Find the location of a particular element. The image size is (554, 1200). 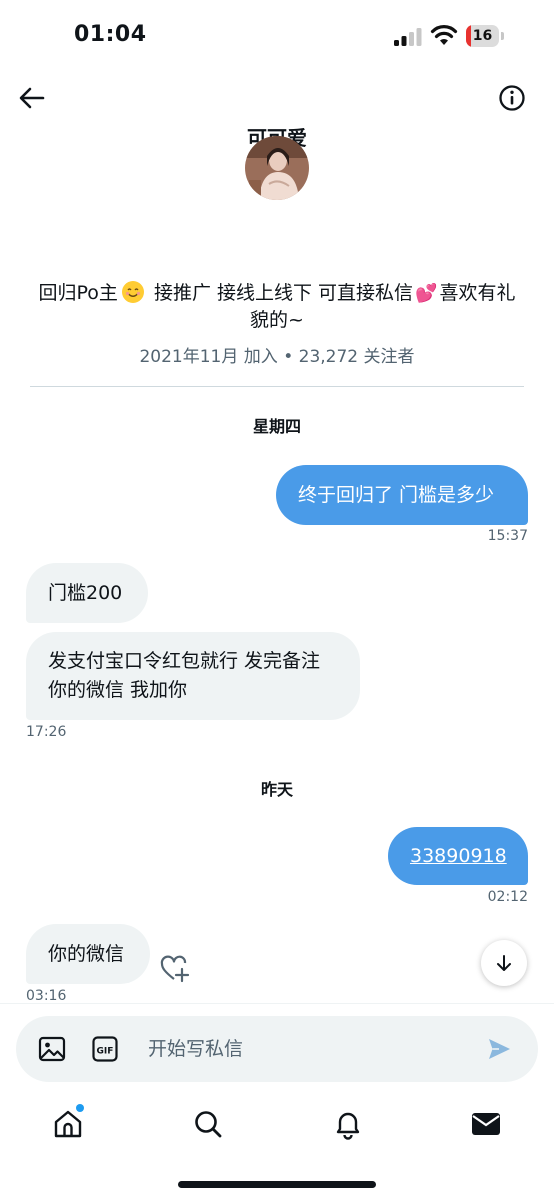

notification-dot is located at coordinates (80, 1108).